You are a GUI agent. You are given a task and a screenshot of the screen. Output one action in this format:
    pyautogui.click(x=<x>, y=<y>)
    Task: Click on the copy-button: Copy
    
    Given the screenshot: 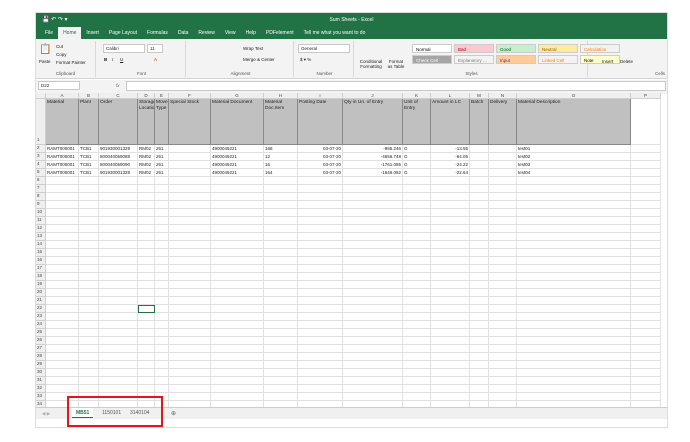 What is the action you would take?
    pyautogui.click(x=61, y=54)
    